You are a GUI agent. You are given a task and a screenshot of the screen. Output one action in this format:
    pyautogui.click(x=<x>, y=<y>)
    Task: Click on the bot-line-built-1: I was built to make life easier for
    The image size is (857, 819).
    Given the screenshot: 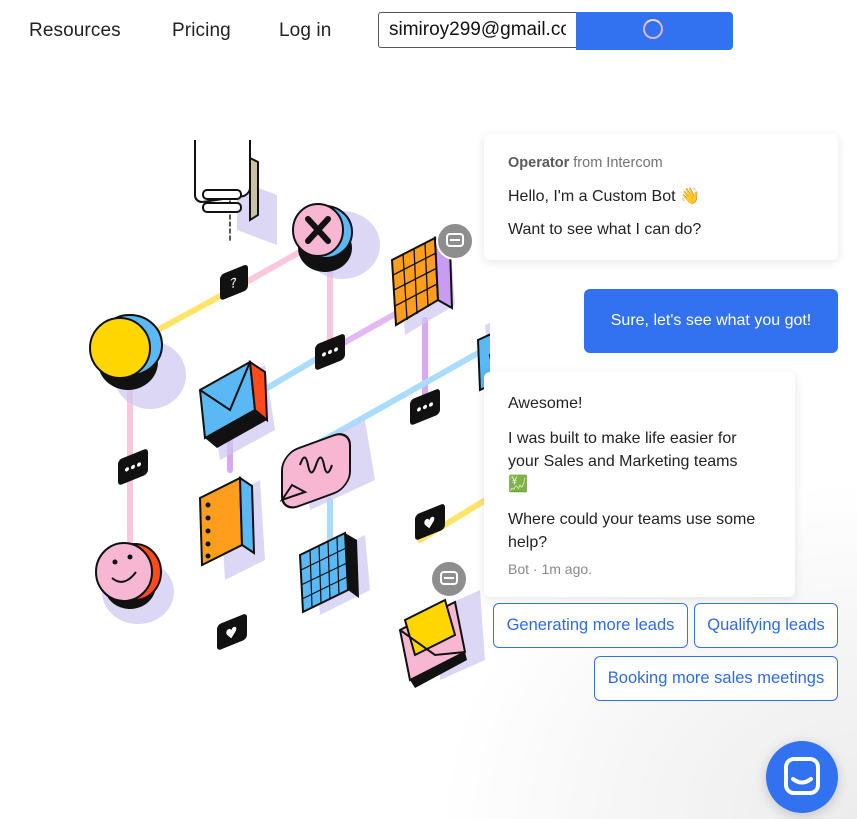 What is the action you would take?
    pyautogui.click(x=622, y=438)
    